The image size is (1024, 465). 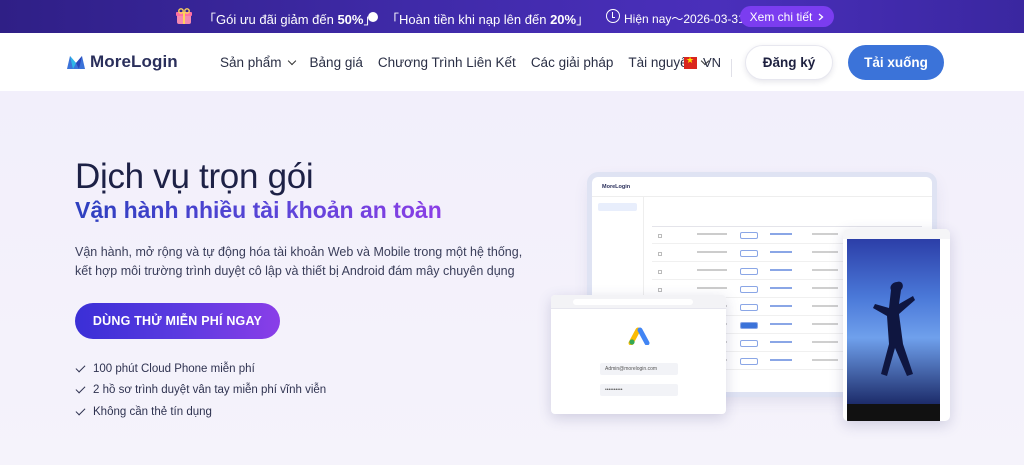 What do you see at coordinates (76, 62) in the screenshot?
I see `morelogin-logo-icon` at bounding box center [76, 62].